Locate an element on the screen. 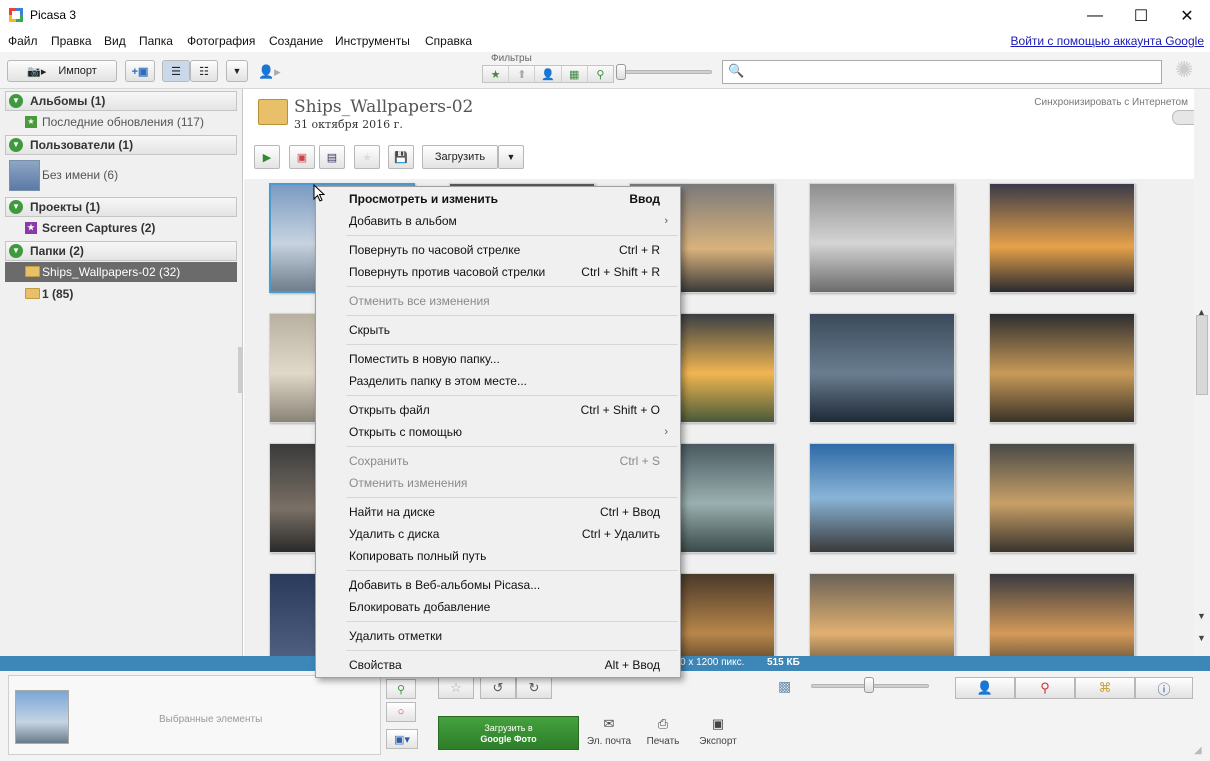  sidebar-item-screen-captures: ★ Screen Captures (2) is located at coordinates (121, 228).